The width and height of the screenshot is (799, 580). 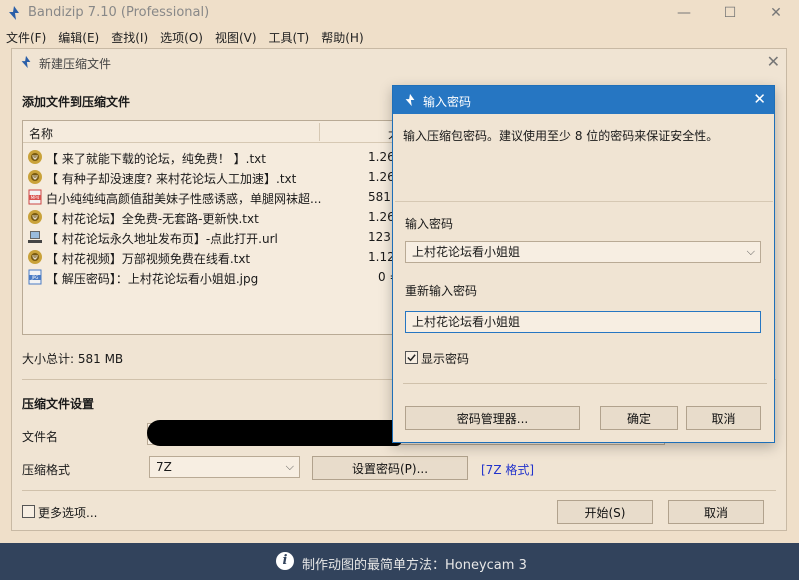 What do you see at coordinates (445, 358) in the screenshot?
I see `show-password-label: 显示密码` at bounding box center [445, 358].